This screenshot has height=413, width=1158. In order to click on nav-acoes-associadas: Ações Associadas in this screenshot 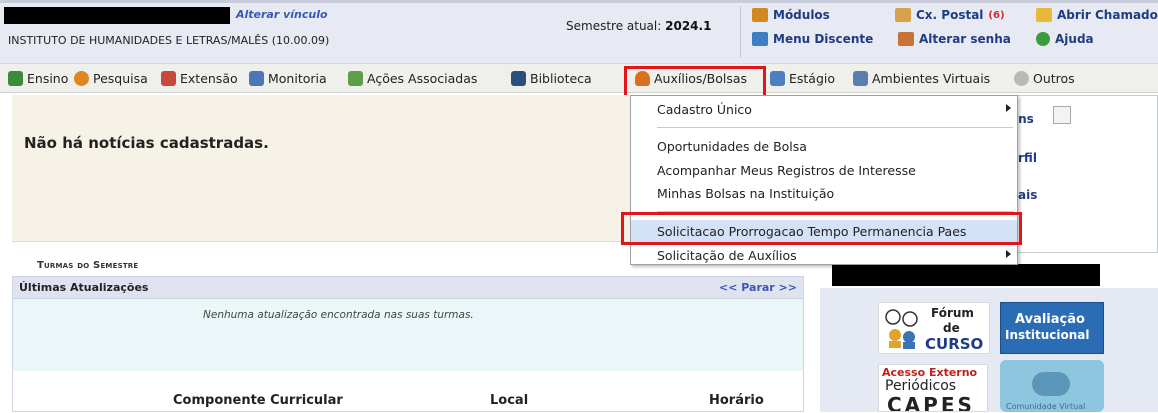, I will do `click(412, 78)`.